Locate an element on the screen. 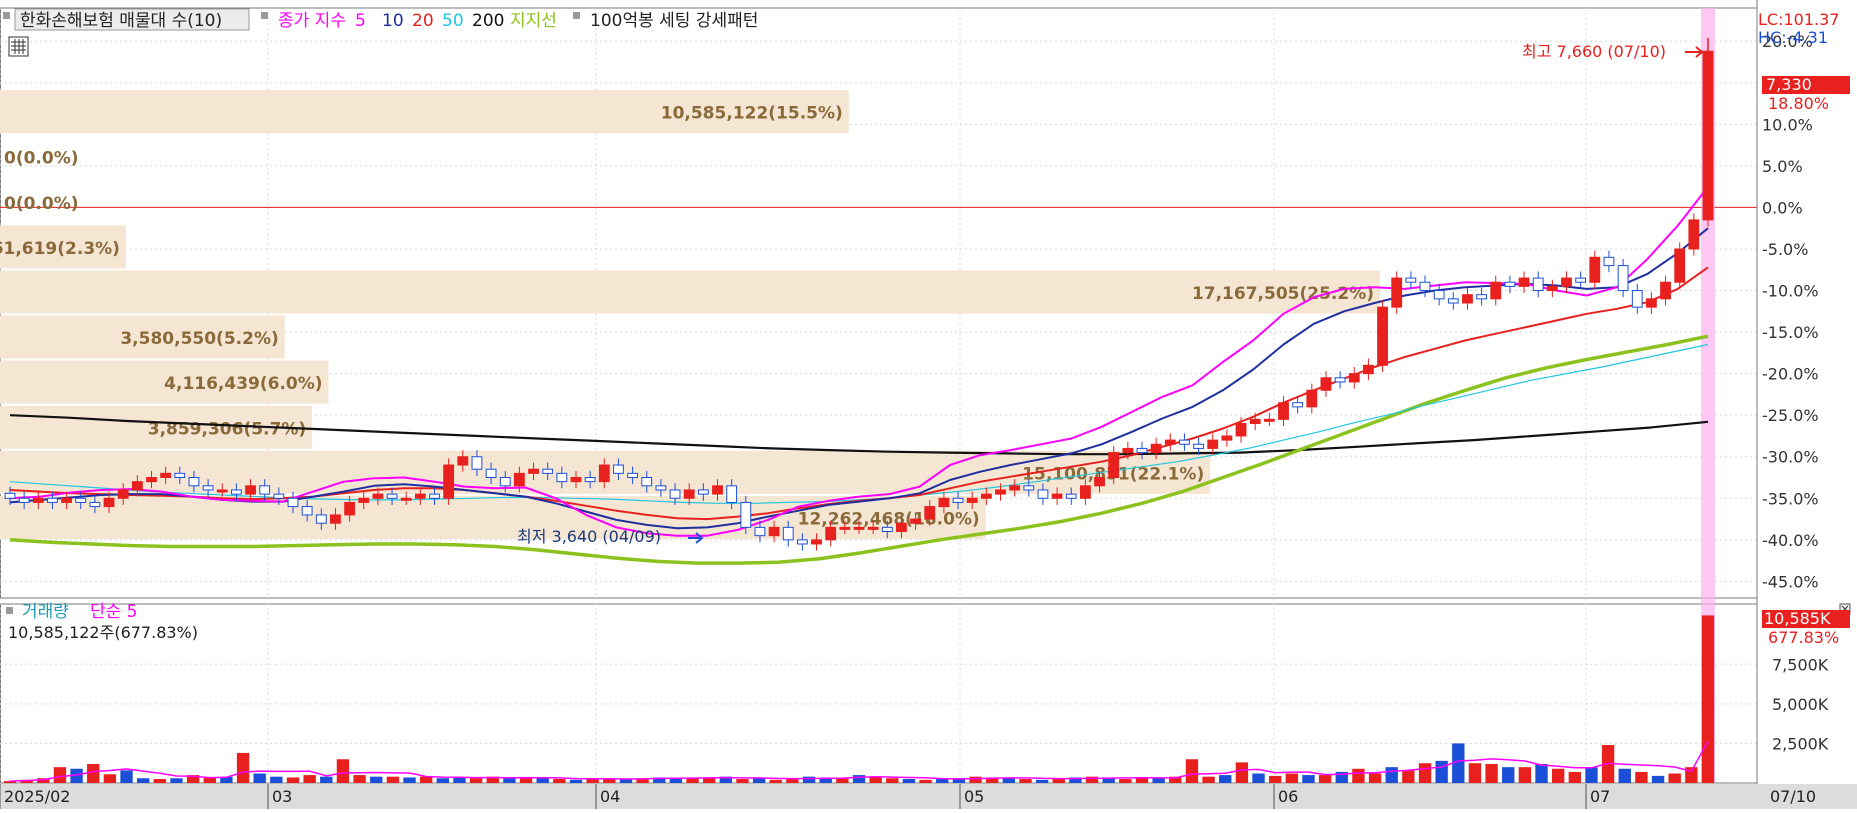  y-tick-label: 10.0% is located at coordinates (1787, 124).